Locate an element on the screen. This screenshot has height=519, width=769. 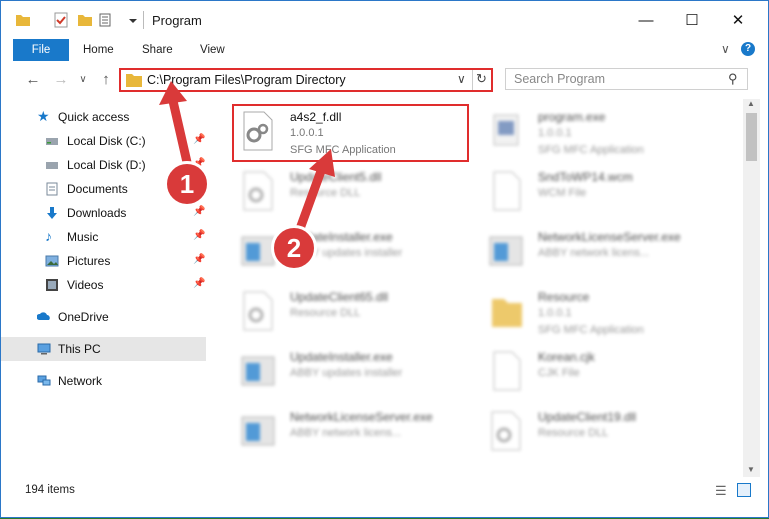
step-badge-2: 2 is located at coordinates (294, 248).